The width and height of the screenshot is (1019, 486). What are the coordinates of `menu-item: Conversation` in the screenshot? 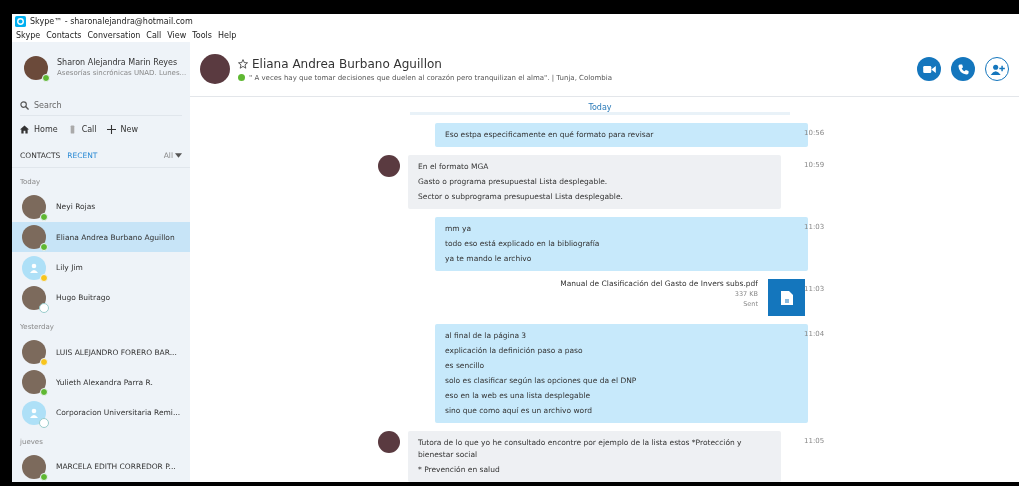 It's located at (114, 35).